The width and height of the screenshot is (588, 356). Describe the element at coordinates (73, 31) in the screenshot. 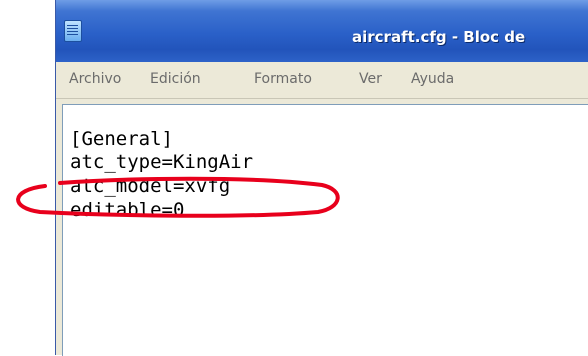

I see `notepad-icon` at that location.